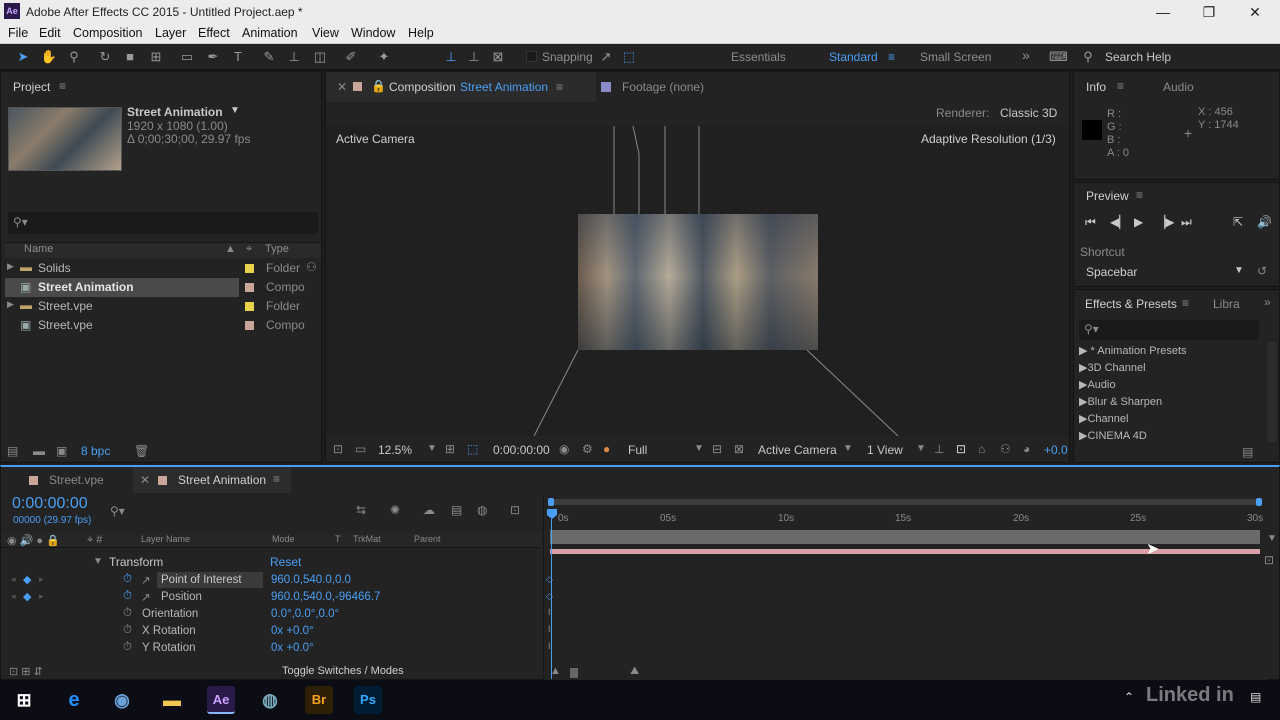 The height and width of the screenshot is (720, 1280). What do you see at coordinates (1264, 222) in the screenshot?
I see `audio-icon: 🔊` at bounding box center [1264, 222].